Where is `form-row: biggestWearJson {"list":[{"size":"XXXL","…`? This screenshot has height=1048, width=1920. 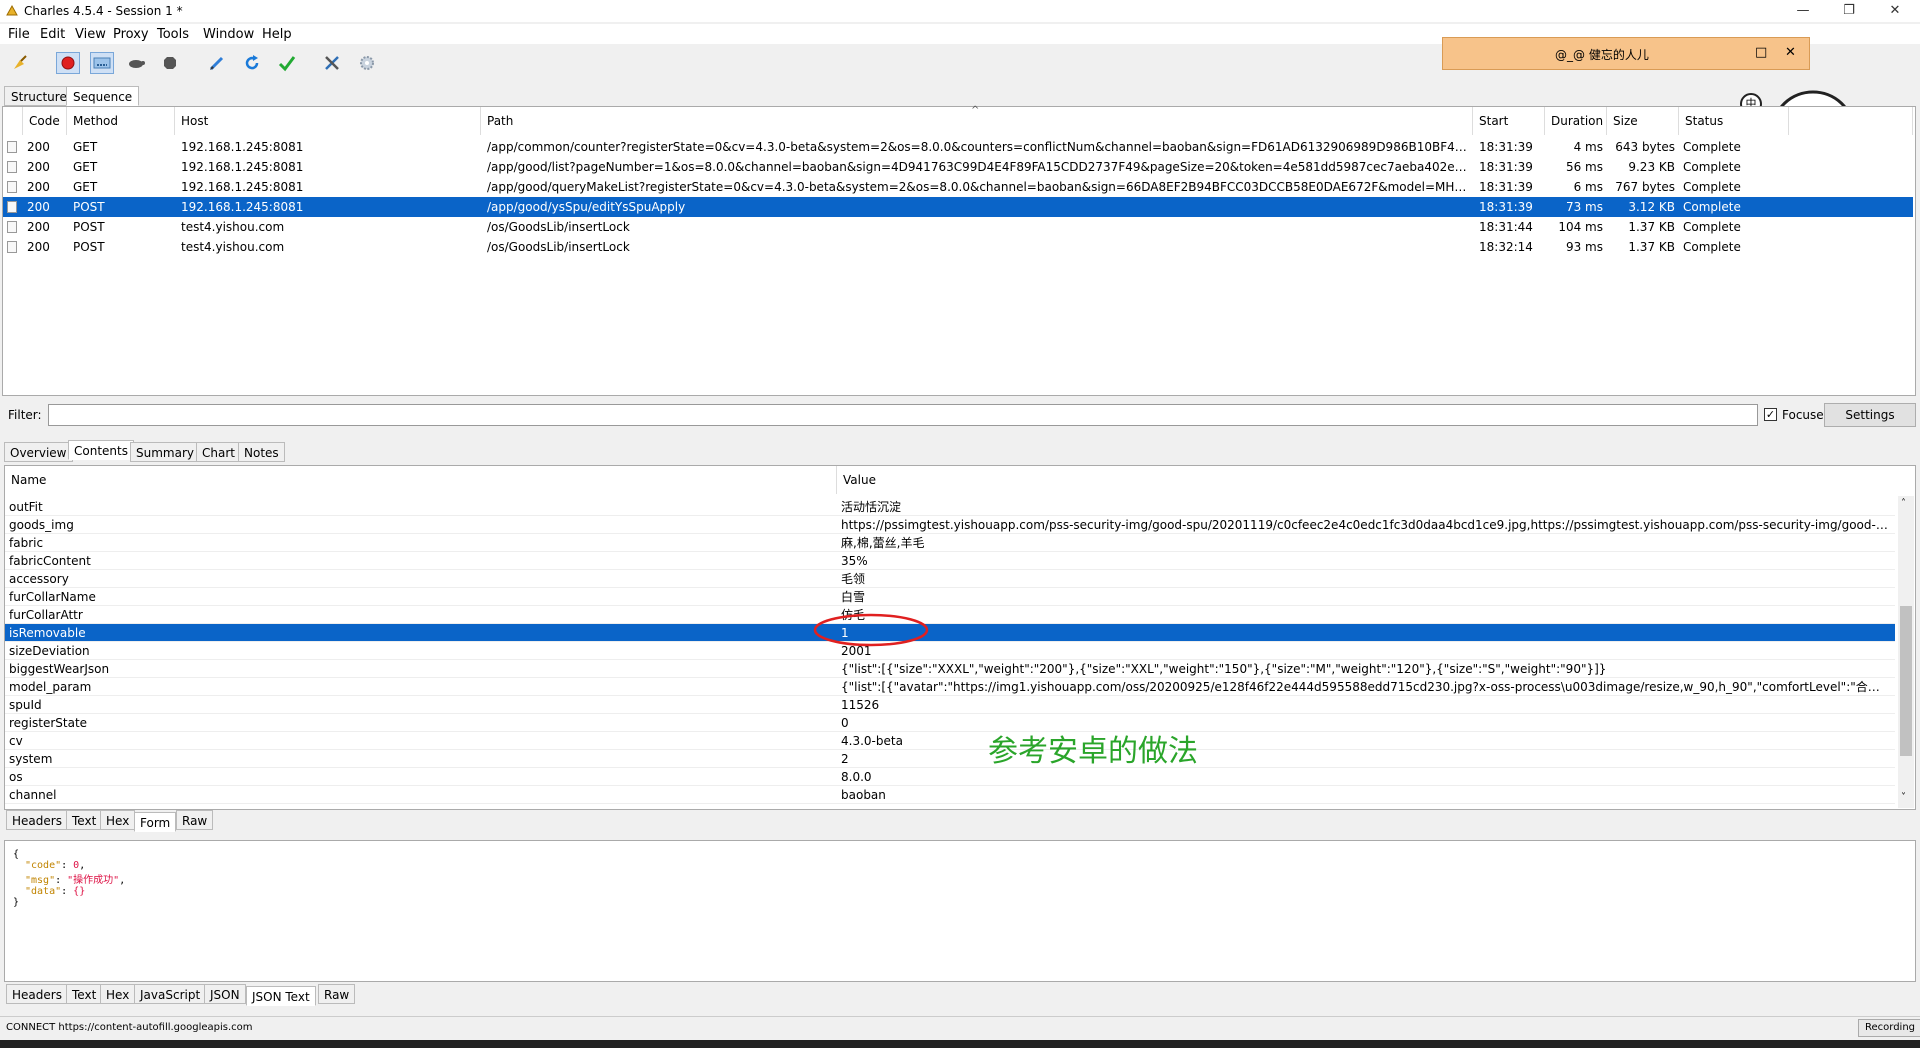
form-row: biggestWearJson {"list":[{"size":"XXXL","… is located at coordinates (950, 669).